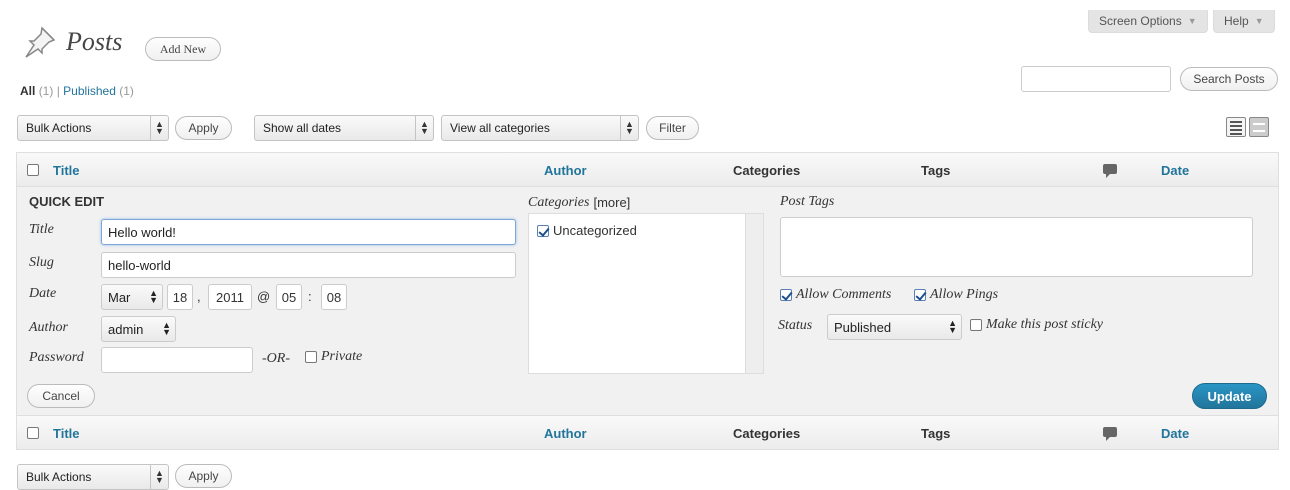 Image resolution: width=1290 pixels, height=490 pixels. What do you see at coordinates (672, 128) in the screenshot?
I see `filter-button: Filter` at bounding box center [672, 128].